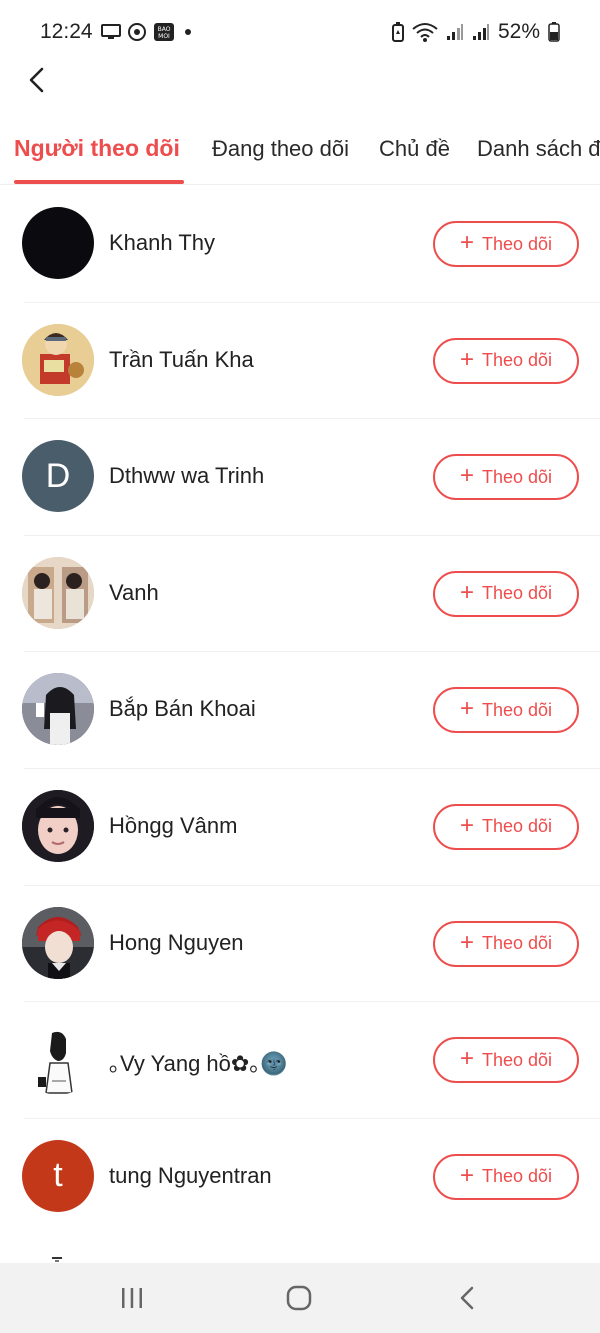 The image size is (600, 1333). What do you see at coordinates (134, 593) in the screenshot?
I see `follower-name: Vanh` at bounding box center [134, 593].